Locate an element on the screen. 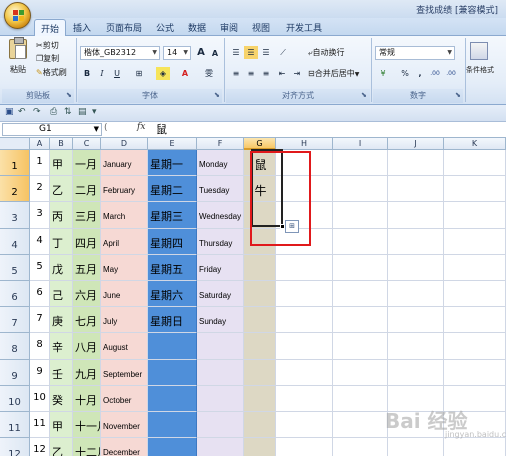 This screenshot has width=506, height=456. cell-b2: 乙 is located at coordinates (61, 189).